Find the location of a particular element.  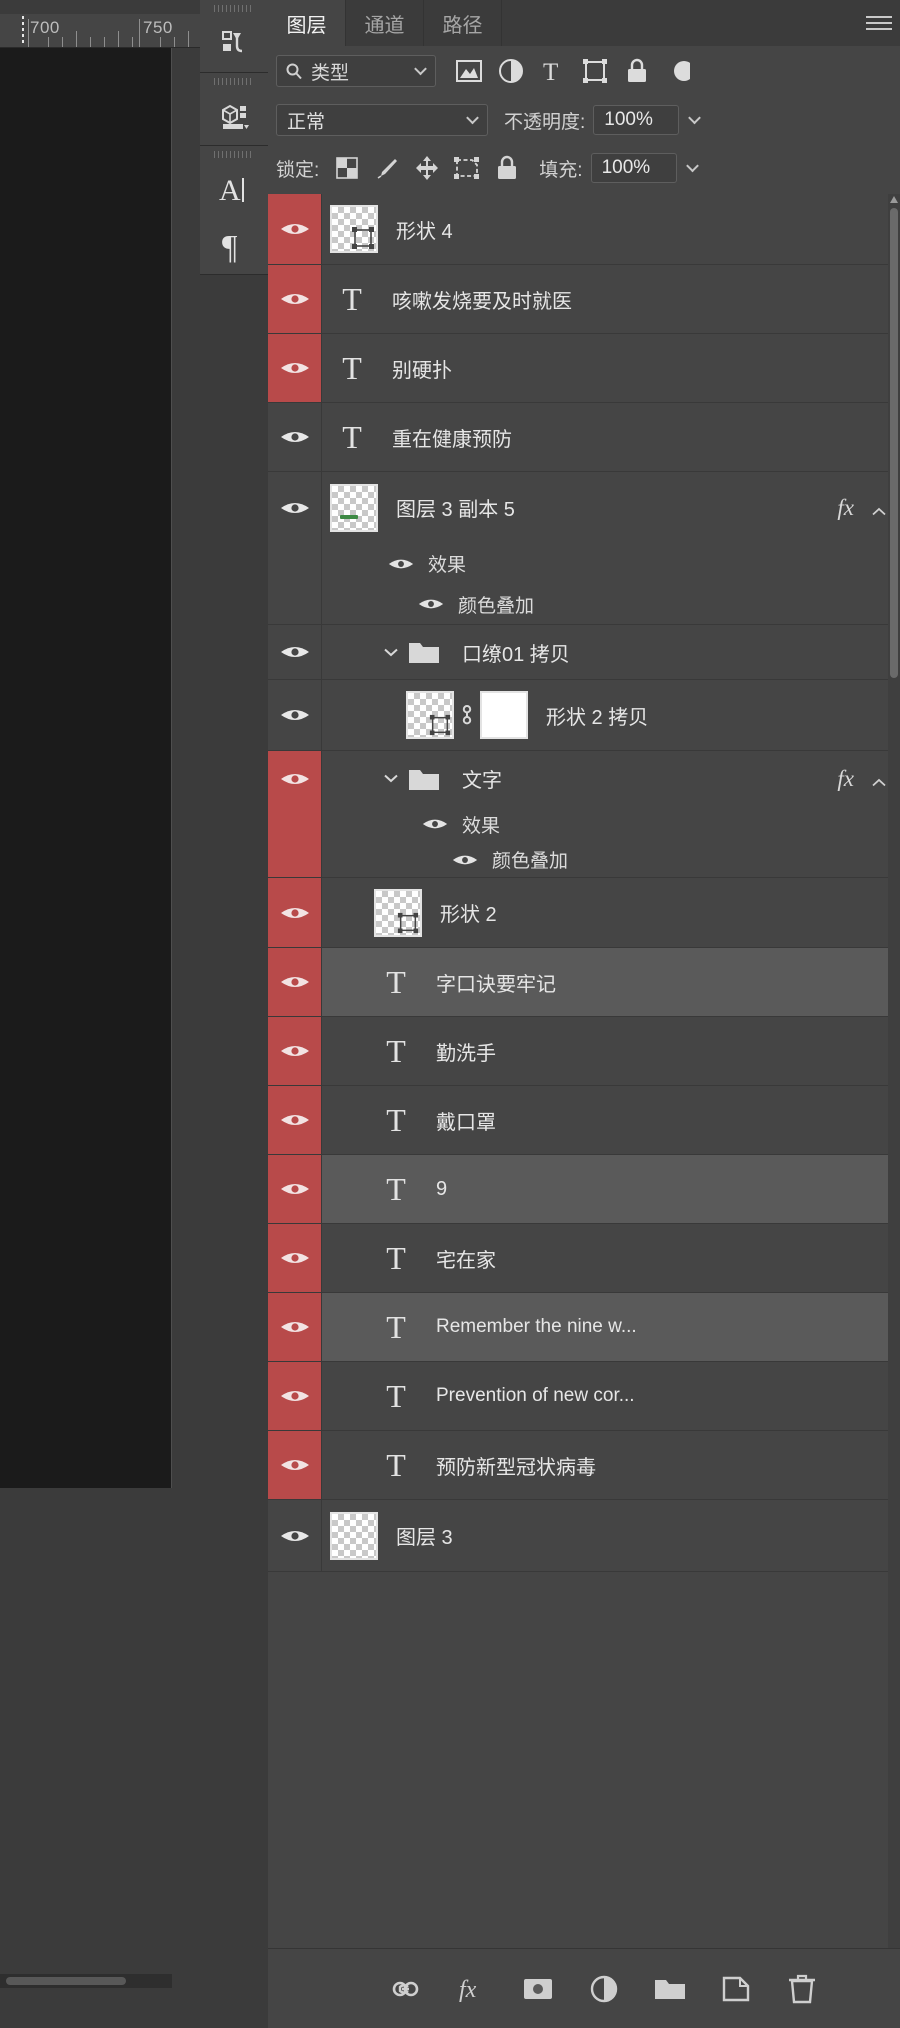

fill-input: 100% is located at coordinates (633, 168).